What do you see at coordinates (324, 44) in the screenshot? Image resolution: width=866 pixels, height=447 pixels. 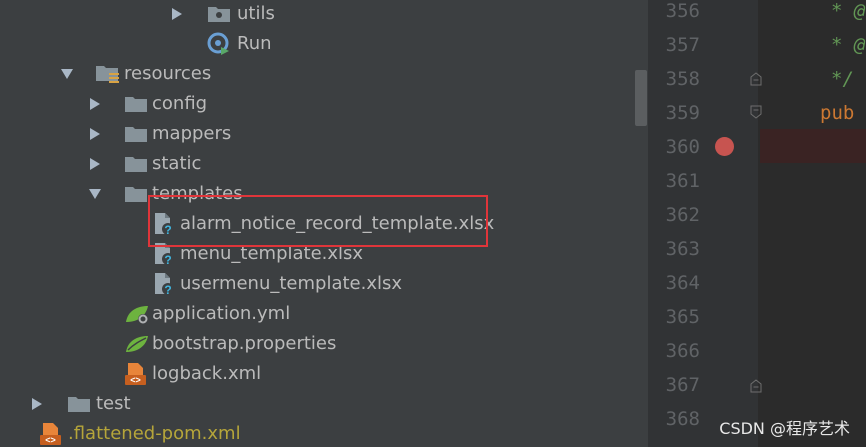 I see `tree-item-run: Run` at bounding box center [324, 44].